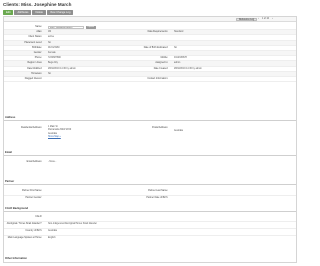 This screenshot has height=266, width=320. Describe the element at coordinates (53, 63) in the screenshot. I see `region-value: Bega City` at that location.